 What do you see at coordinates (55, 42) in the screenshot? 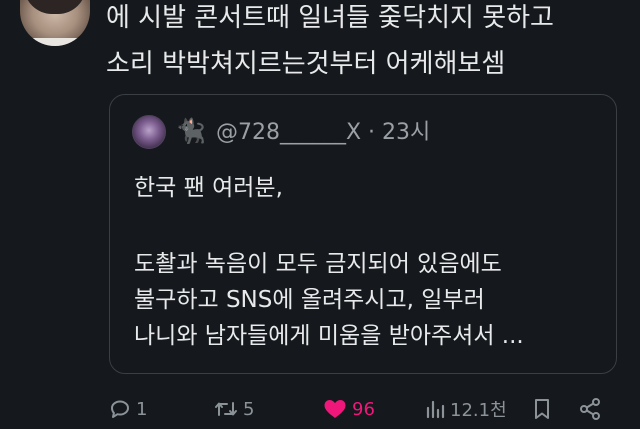
I see `avatar-shirt` at bounding box center [55, 42].